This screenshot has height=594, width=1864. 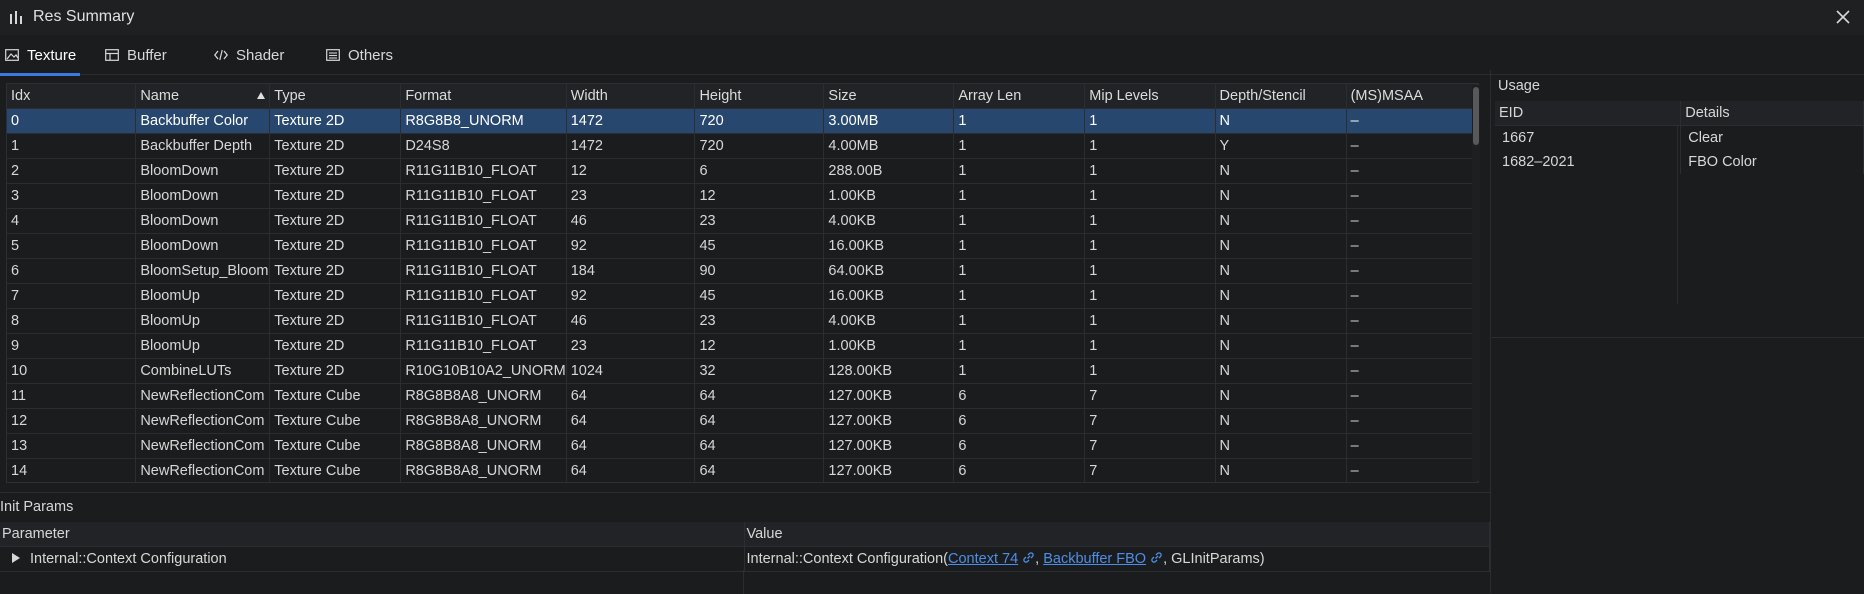 I want to click on param-col-parameter: Parameter, so click(x=372, y=534).